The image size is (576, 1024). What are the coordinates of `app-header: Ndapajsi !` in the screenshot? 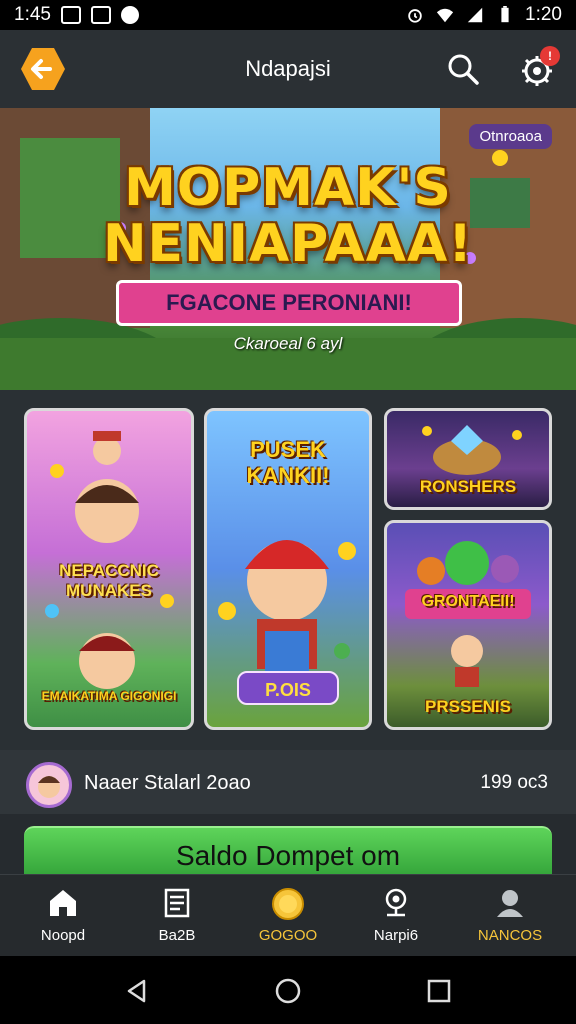 It's located at (288, 69).